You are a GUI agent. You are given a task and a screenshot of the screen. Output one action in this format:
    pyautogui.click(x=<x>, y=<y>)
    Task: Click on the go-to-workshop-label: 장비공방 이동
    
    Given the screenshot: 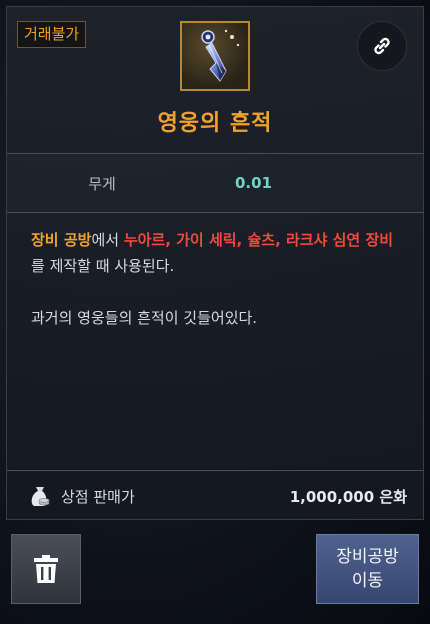 What is the action you would take?
    pyautogui.click(x=367, y=569)
    